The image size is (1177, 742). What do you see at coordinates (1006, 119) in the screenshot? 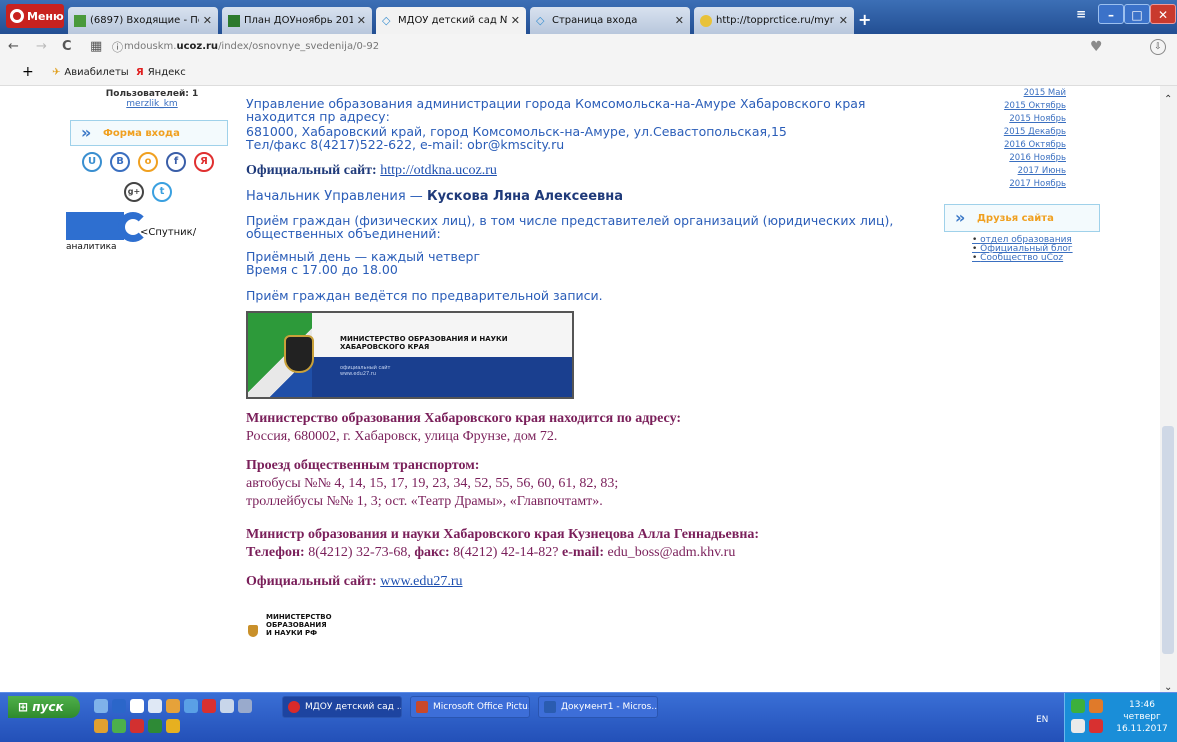
I see `archive-item: 2015 Ноябрь` at bounding box center [1006, 119].